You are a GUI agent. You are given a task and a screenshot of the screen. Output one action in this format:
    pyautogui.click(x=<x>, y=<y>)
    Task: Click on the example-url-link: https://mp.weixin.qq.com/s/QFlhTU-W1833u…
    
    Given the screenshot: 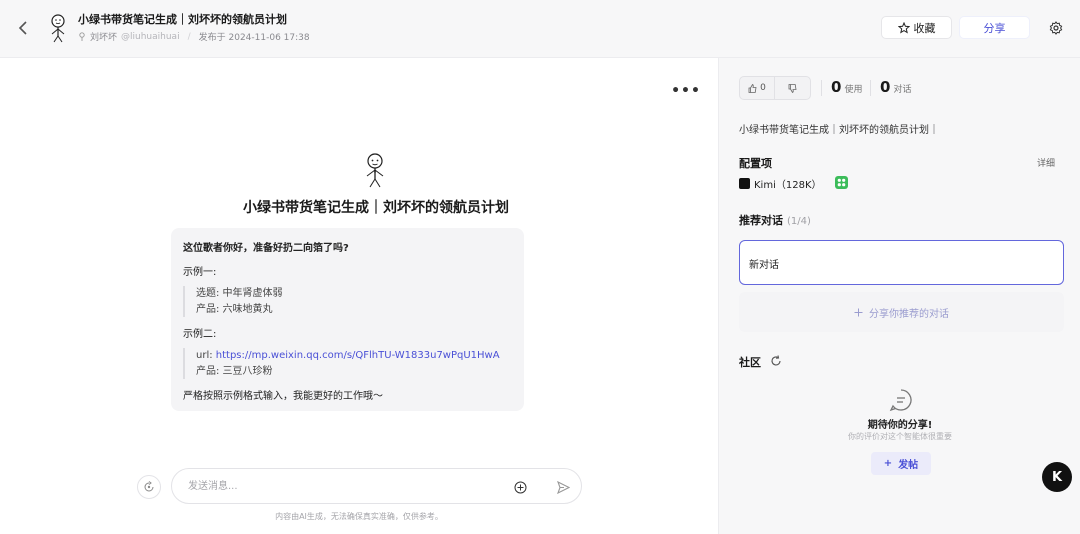 What is the action you would take?
    pyautogui.click(x=358, y=355)
    